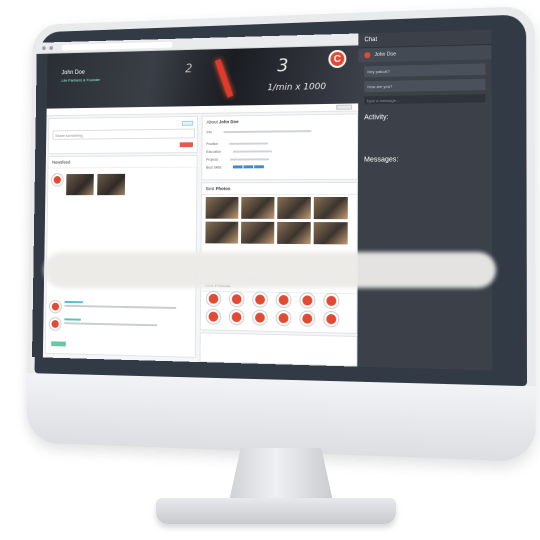 The image size is (540, 540). What do you see at coordinates (276, 511) in the screenshot?
I see `monitor-stand-base` at bounding box center [276, 511].